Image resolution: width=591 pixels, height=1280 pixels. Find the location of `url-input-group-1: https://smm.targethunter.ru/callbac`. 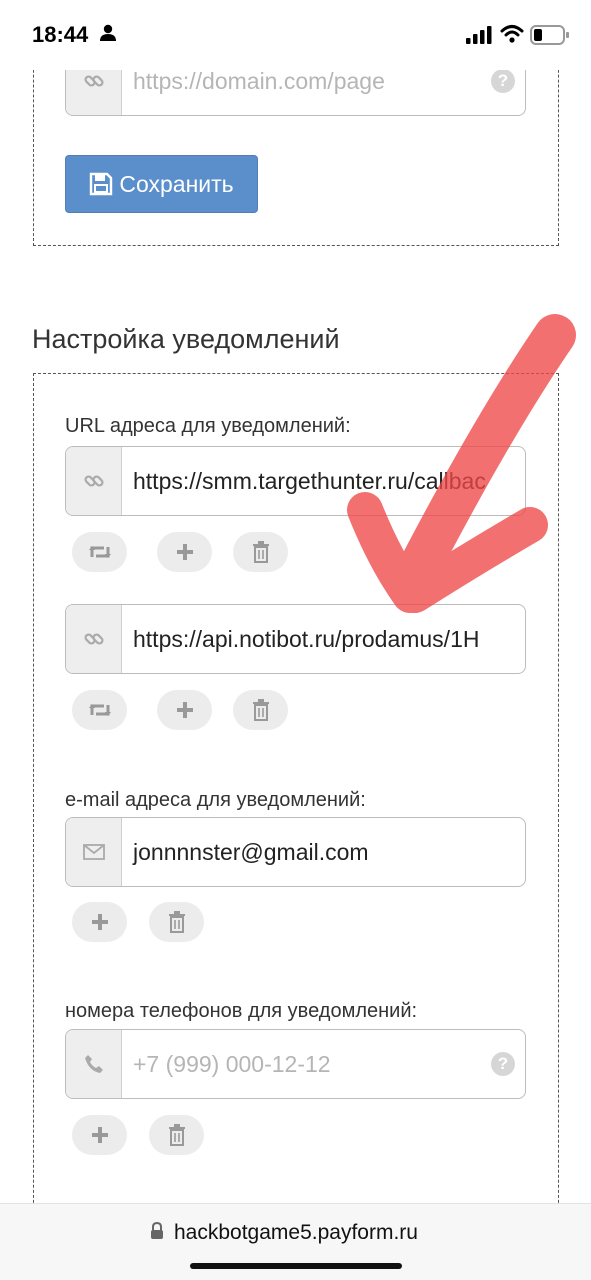

url-input-group-1: https://smm.targethunter.ru/callbac is located at coordinates (295, 481).